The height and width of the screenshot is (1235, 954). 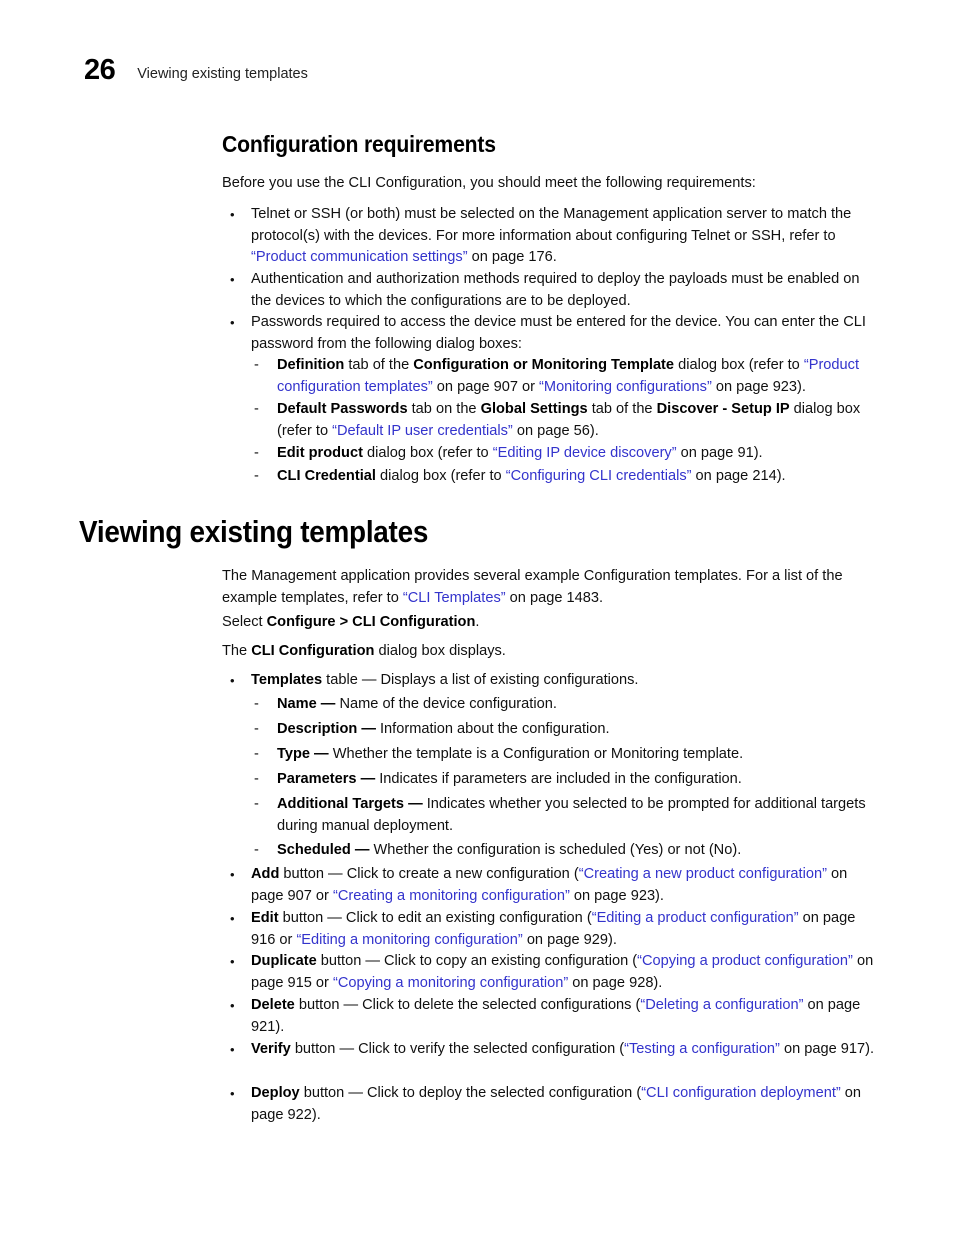 What do you see at coordinates (326, 729) in the screenshot?
I see `emphasis-term: Description —` at bounding box center [326, 729].